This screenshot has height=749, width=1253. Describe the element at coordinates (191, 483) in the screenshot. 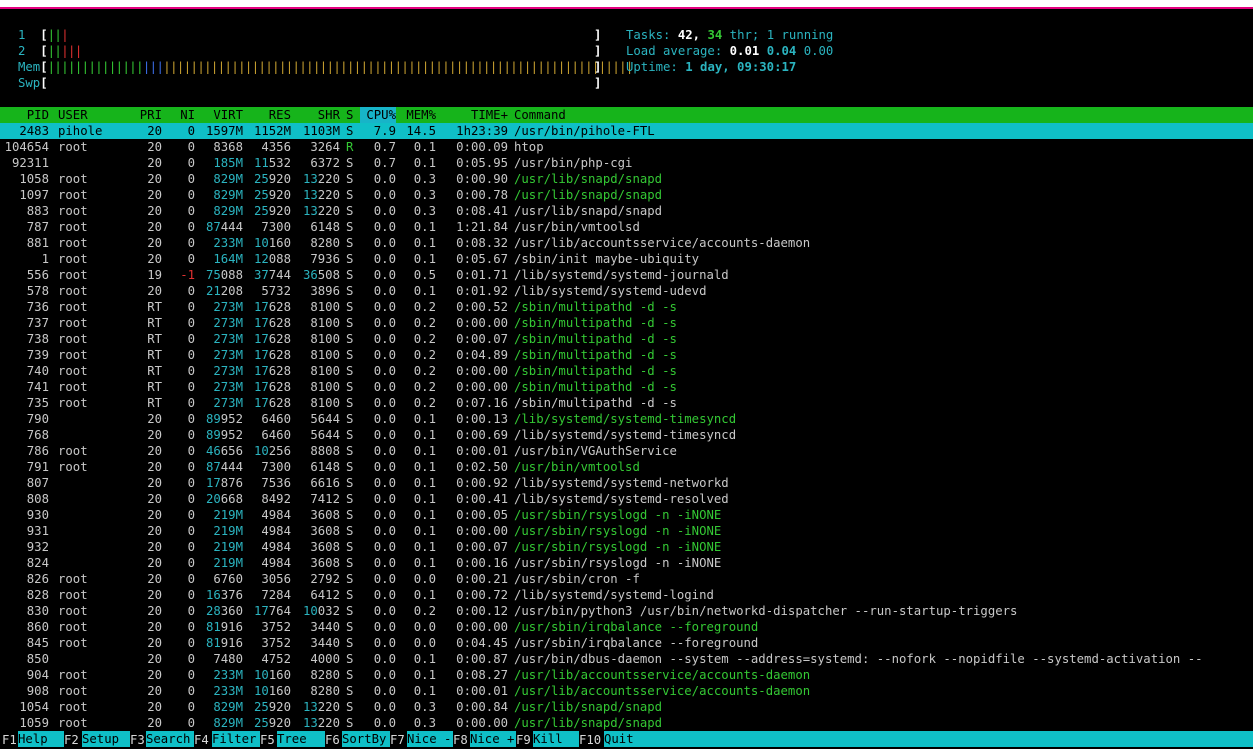

I see `nice-cell: 0` at that location.